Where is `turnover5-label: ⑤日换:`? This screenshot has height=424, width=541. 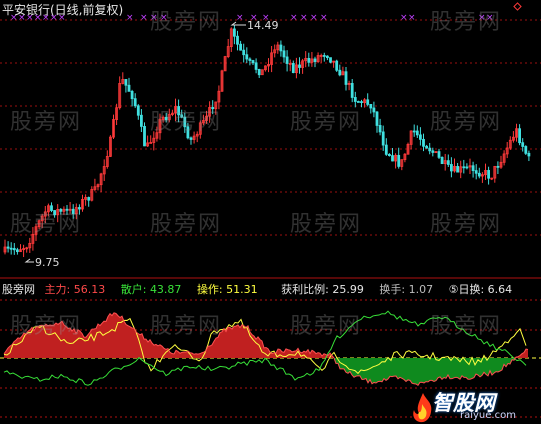 turnover5-label: ⑤日换: is located at coordinates (466, 289).